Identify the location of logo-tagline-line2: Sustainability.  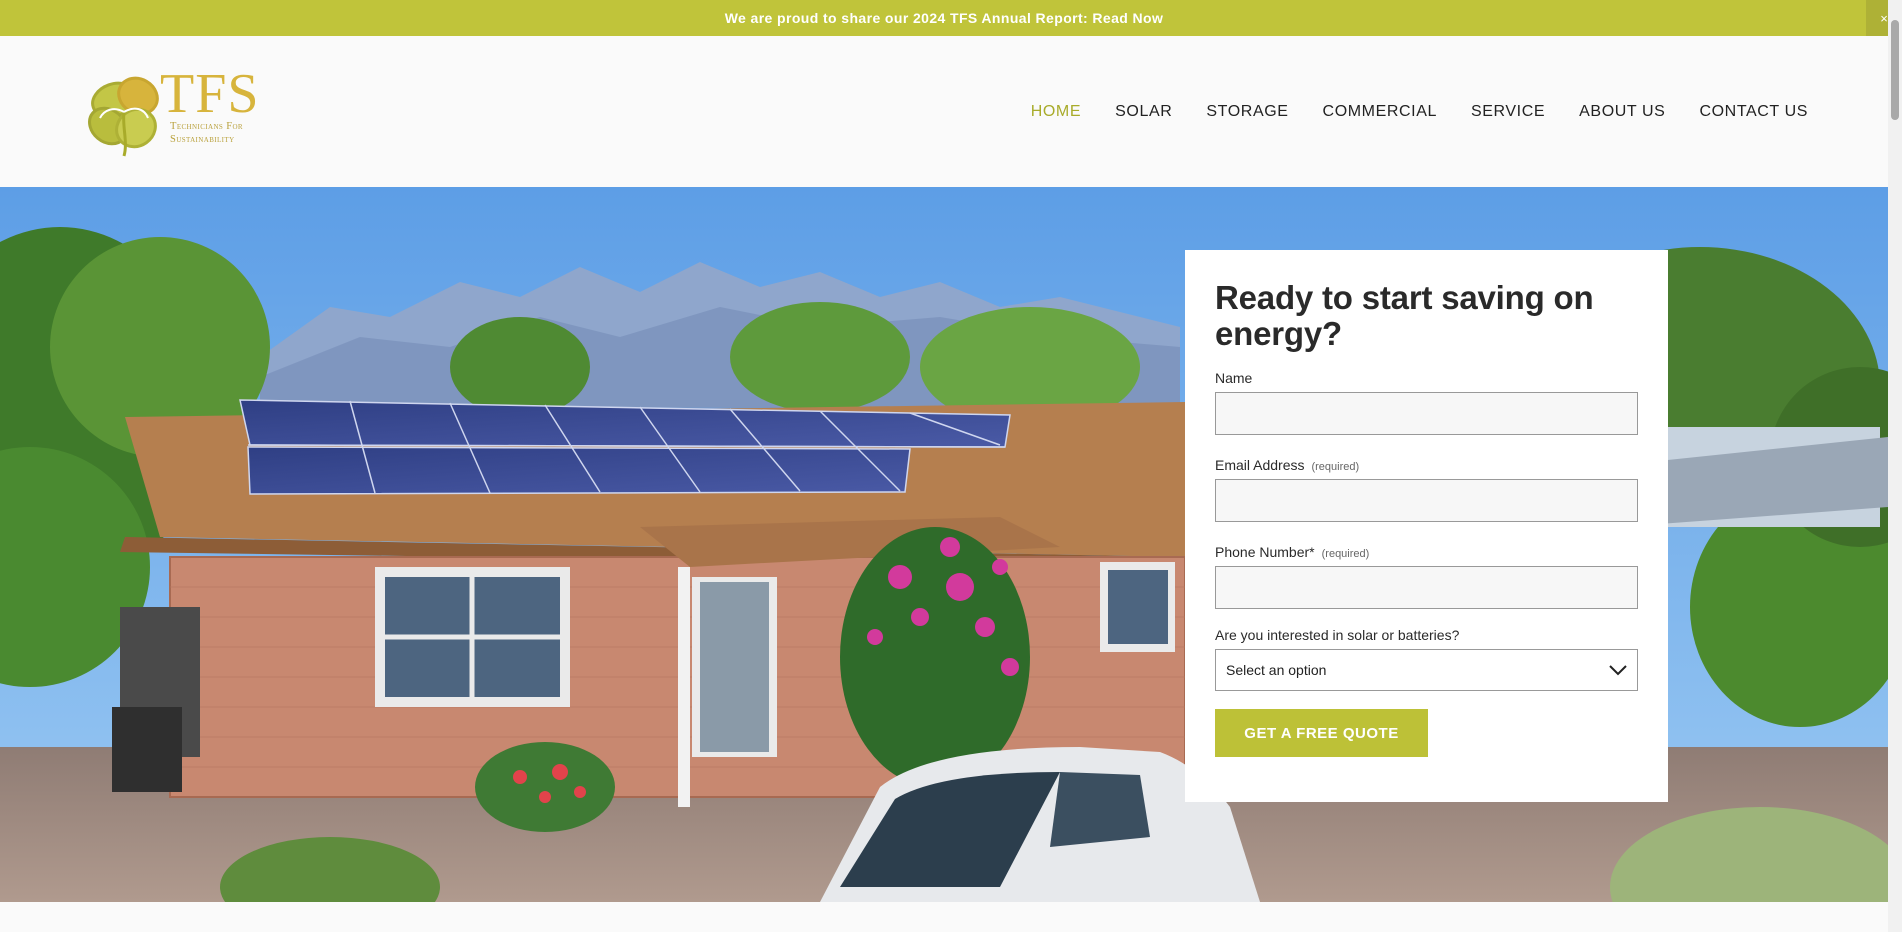
(202, 139).